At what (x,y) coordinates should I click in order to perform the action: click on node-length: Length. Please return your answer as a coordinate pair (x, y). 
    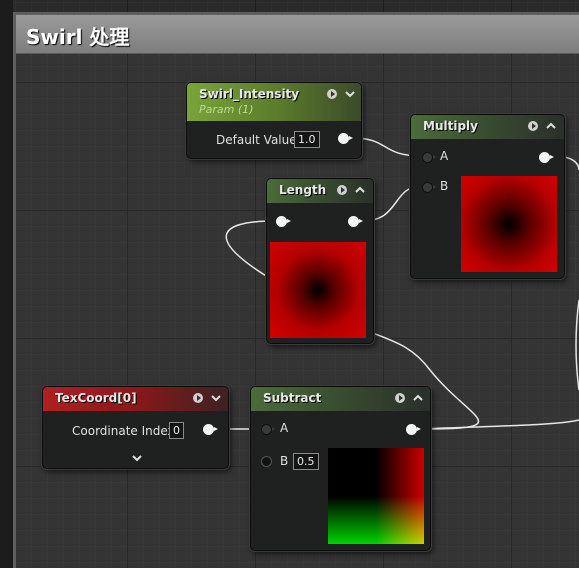
    Looking at the image, I should click on (320, 261).